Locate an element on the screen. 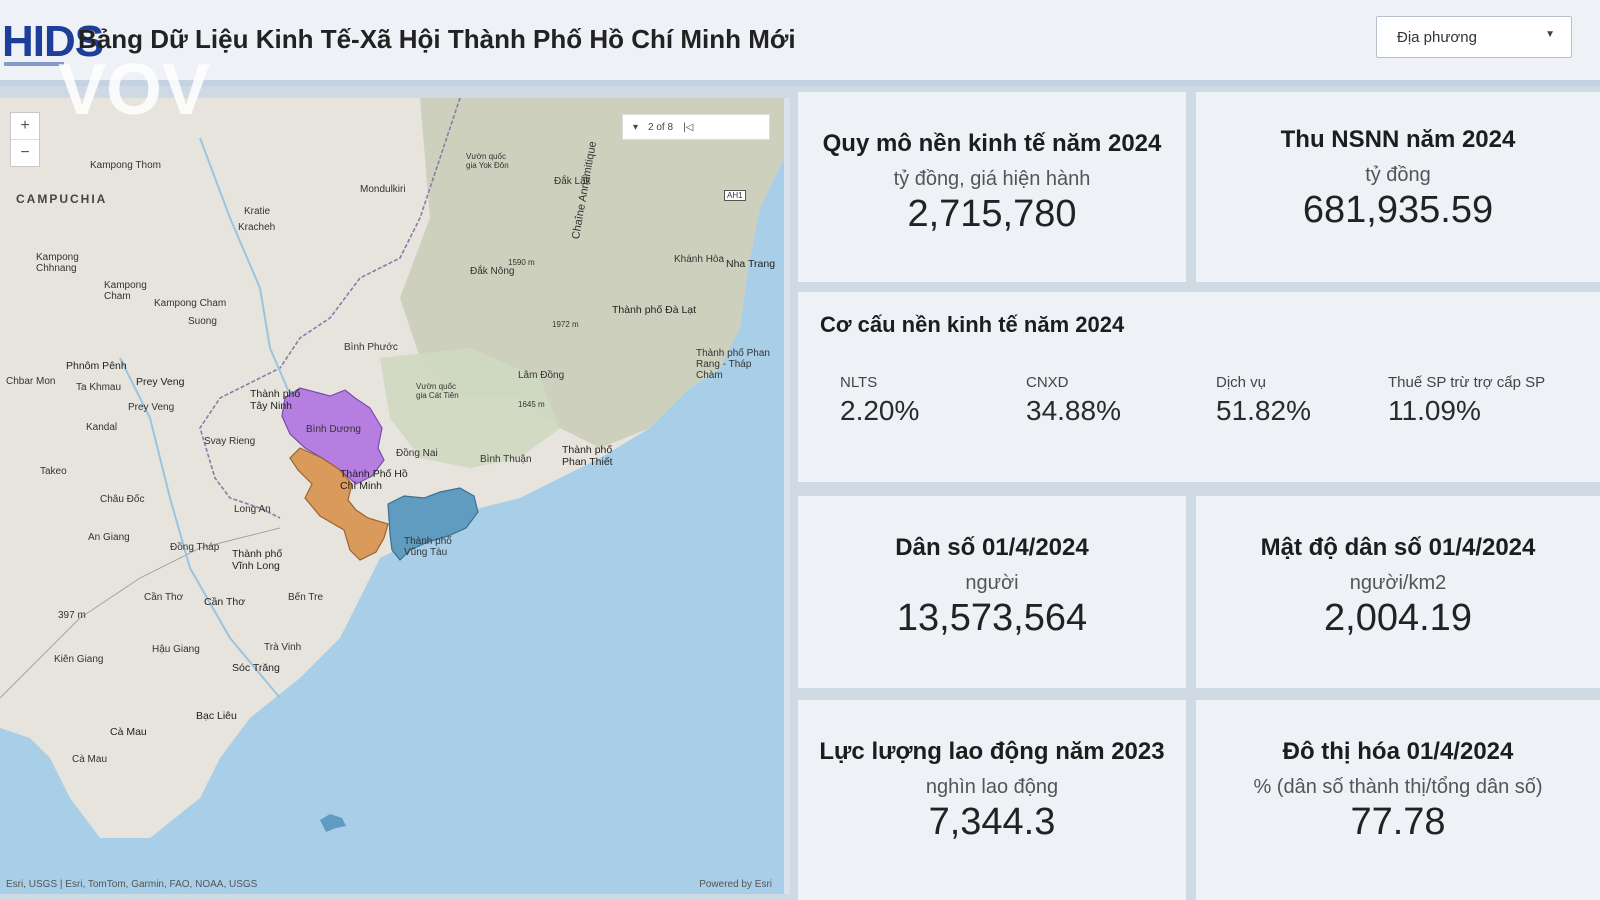 This screenshot has width=1600, height=900. map-label: CAMPUCHIA is located at coordinates (62, 199).